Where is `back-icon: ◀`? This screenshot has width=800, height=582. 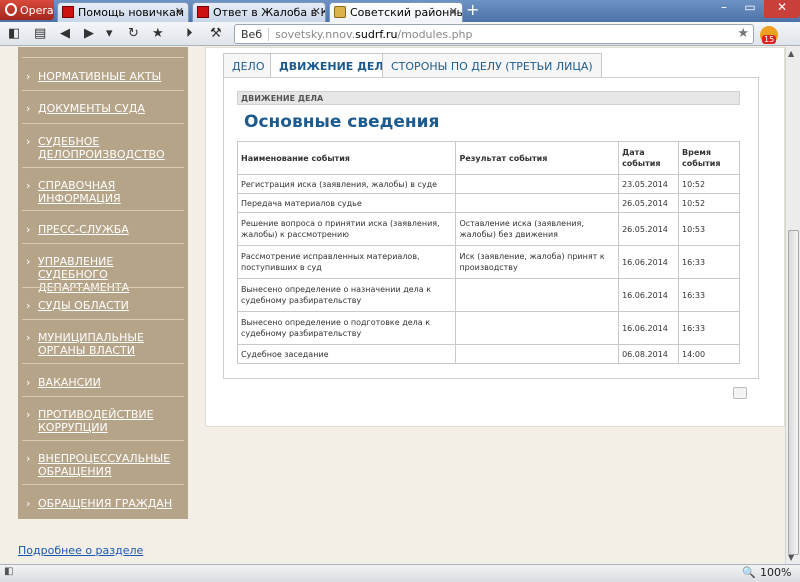 back-icon: ◀ is located at coordinates (65, 33).